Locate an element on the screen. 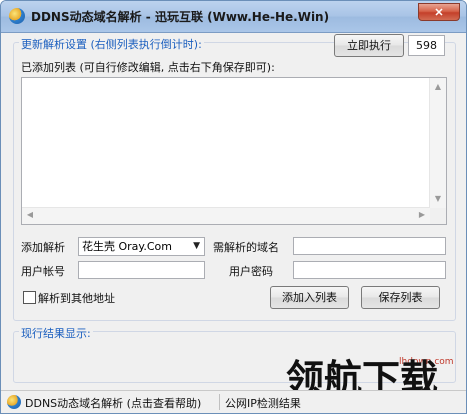 This screenshot has height=414, width=467. account-label: 用户帐号 is located at coordinates (43, 271).